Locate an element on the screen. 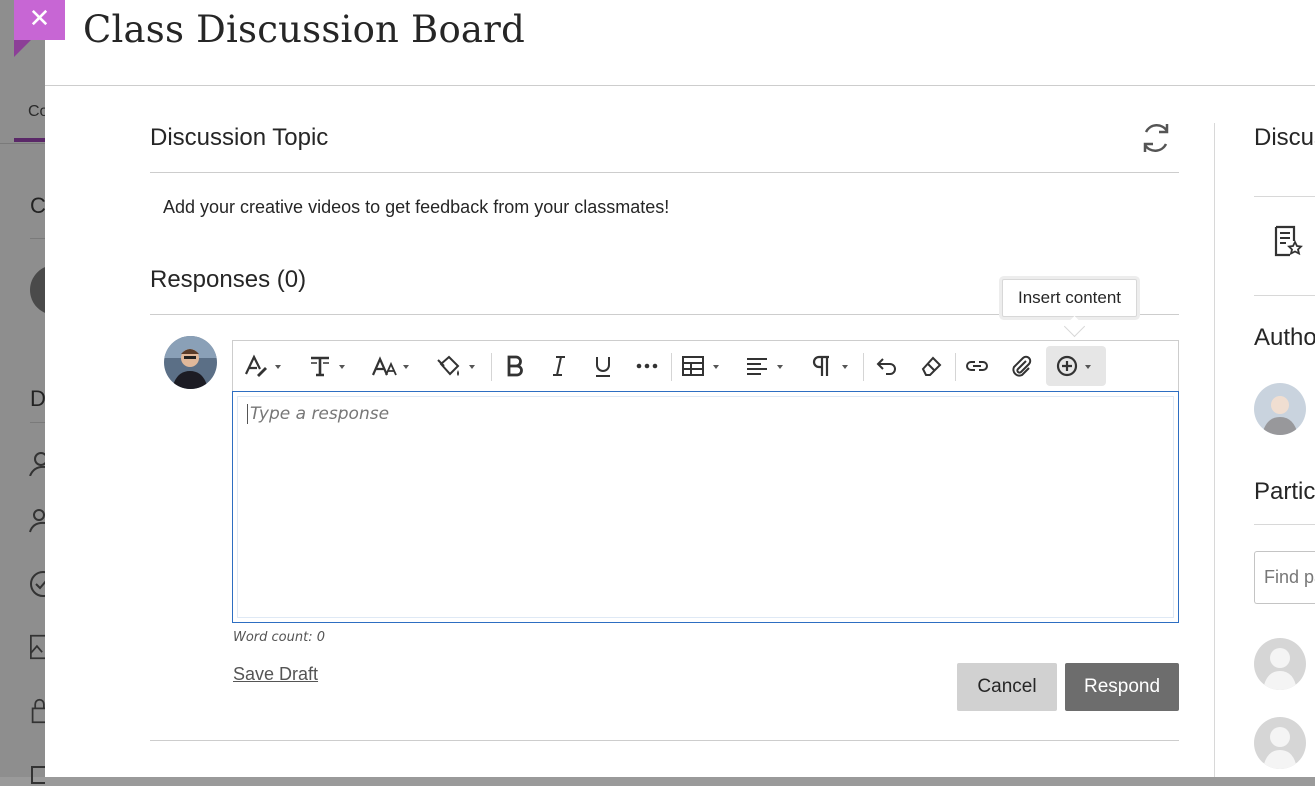 The image size is (1315, 786). page-title: Class Discussion Board is located at coordinates (304, 29).